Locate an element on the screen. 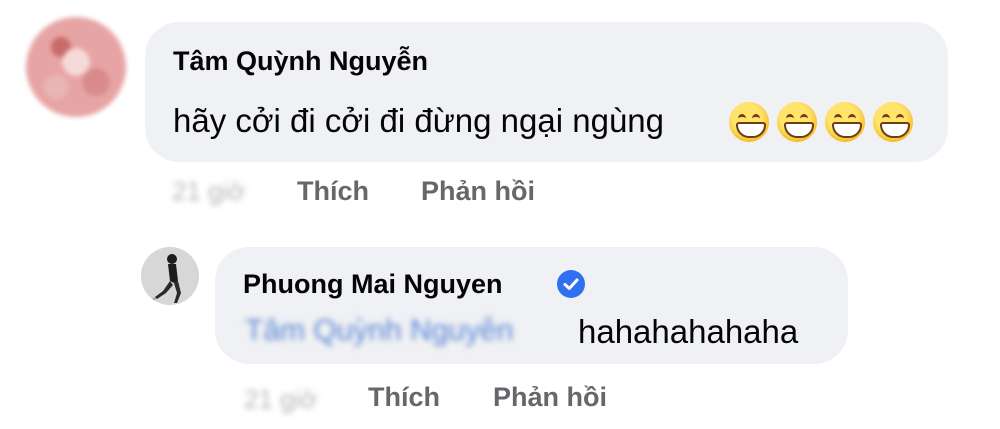  comment-text: hãy cởi đi cởi đi đừng ngại ngùng is located at coordinates (419, 120).